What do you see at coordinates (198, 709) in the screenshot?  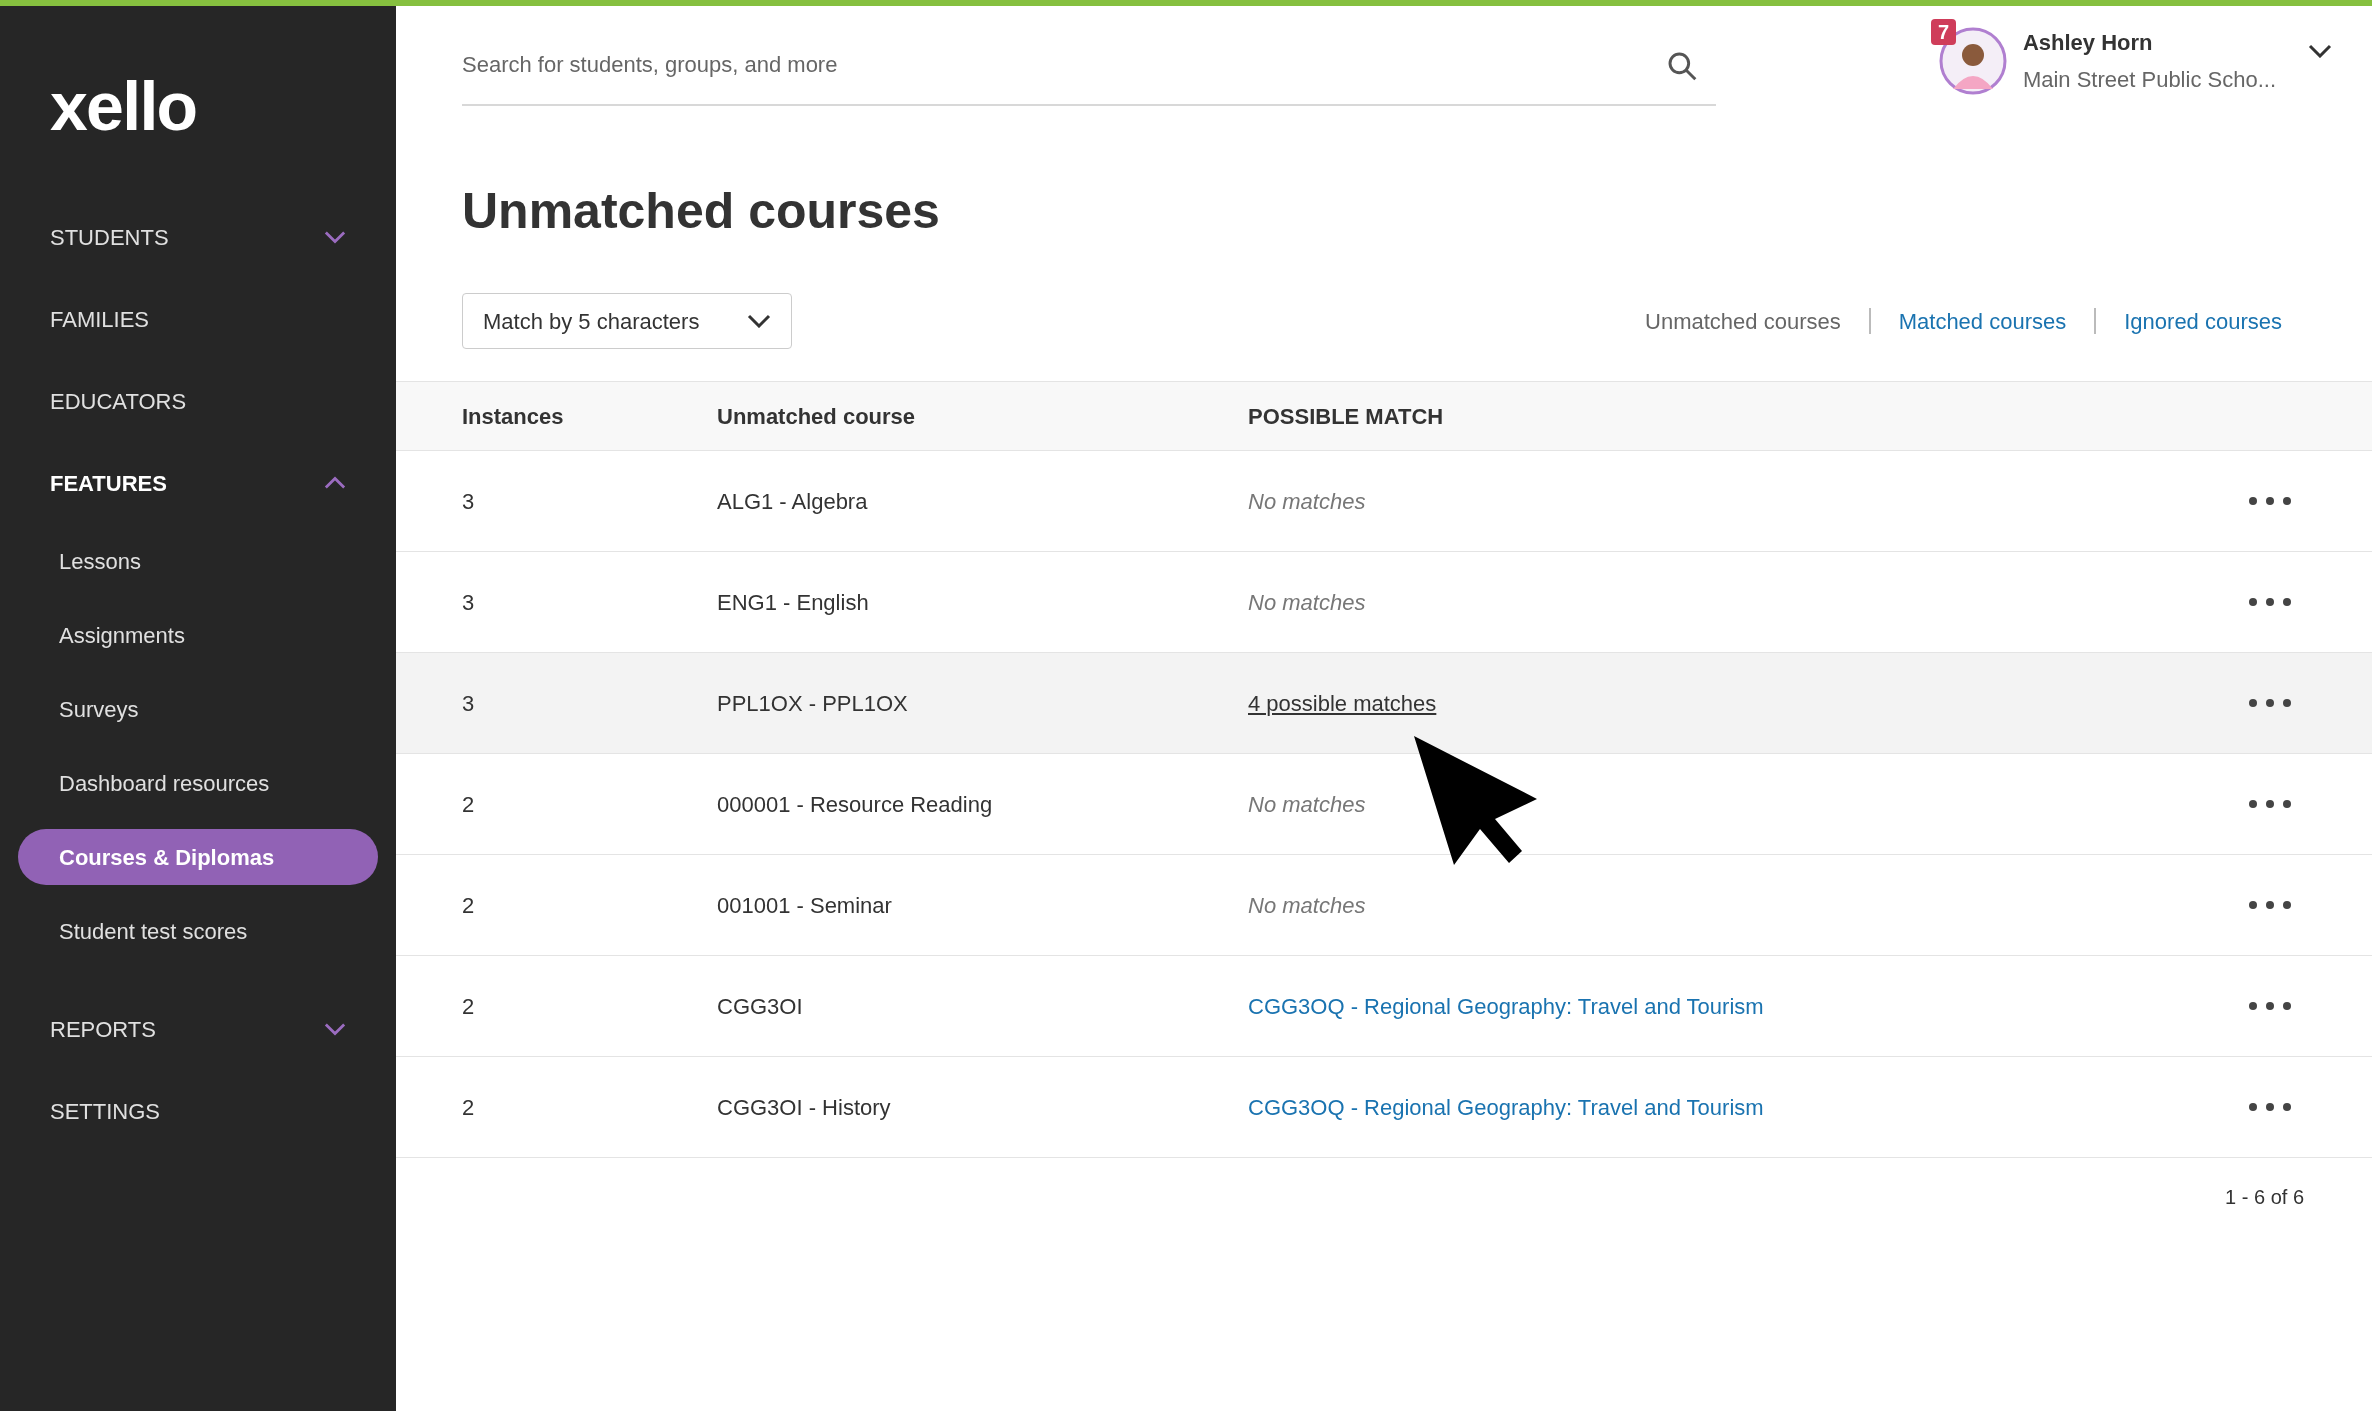 I see `sidebar-subitem: Surveys` at bounding box center [198, 709].